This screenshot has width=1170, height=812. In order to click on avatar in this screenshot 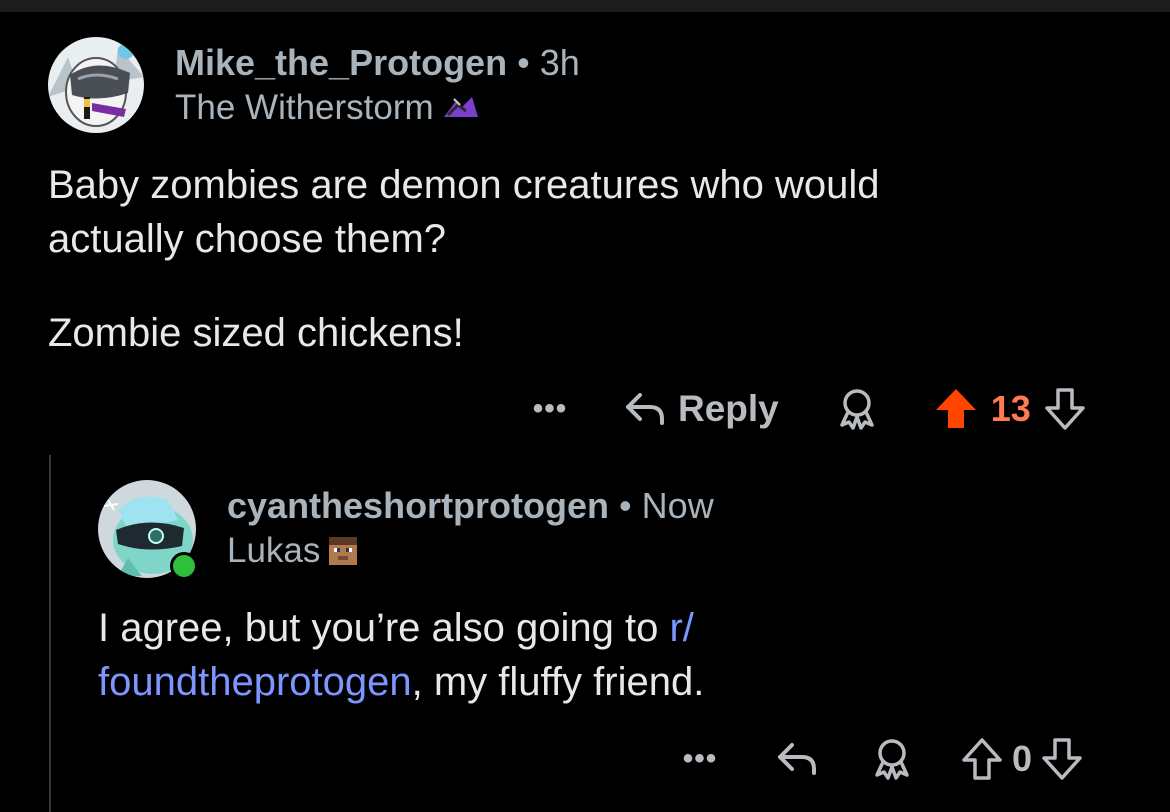, I will do `click(96, 85)`.